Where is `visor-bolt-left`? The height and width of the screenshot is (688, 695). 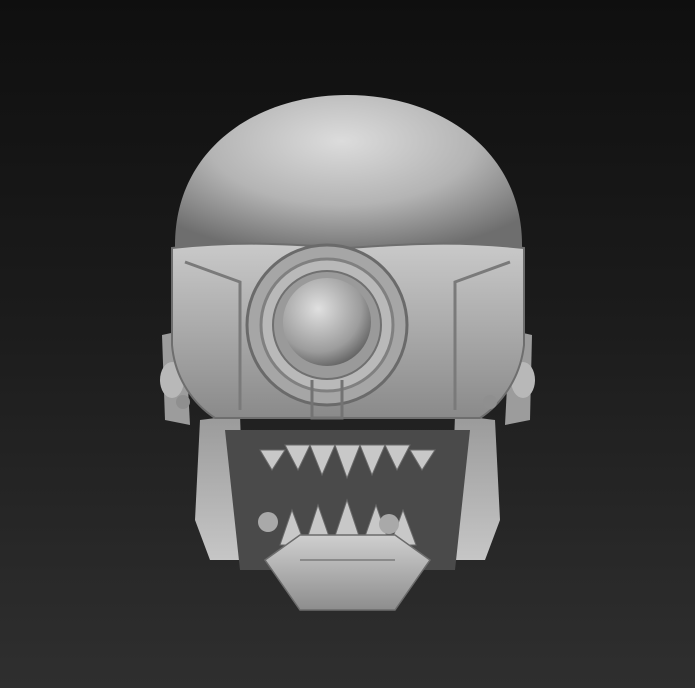
visor-bolt-left is located at coordinates (183, 402).